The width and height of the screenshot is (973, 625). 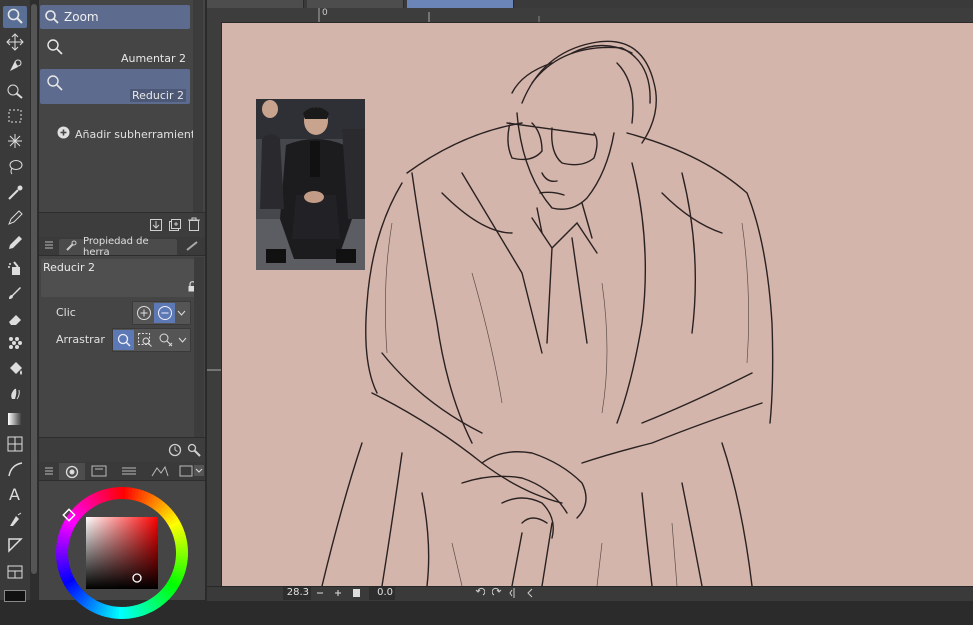 I want to click on zoom-out-button, so click(x=164, y=313).